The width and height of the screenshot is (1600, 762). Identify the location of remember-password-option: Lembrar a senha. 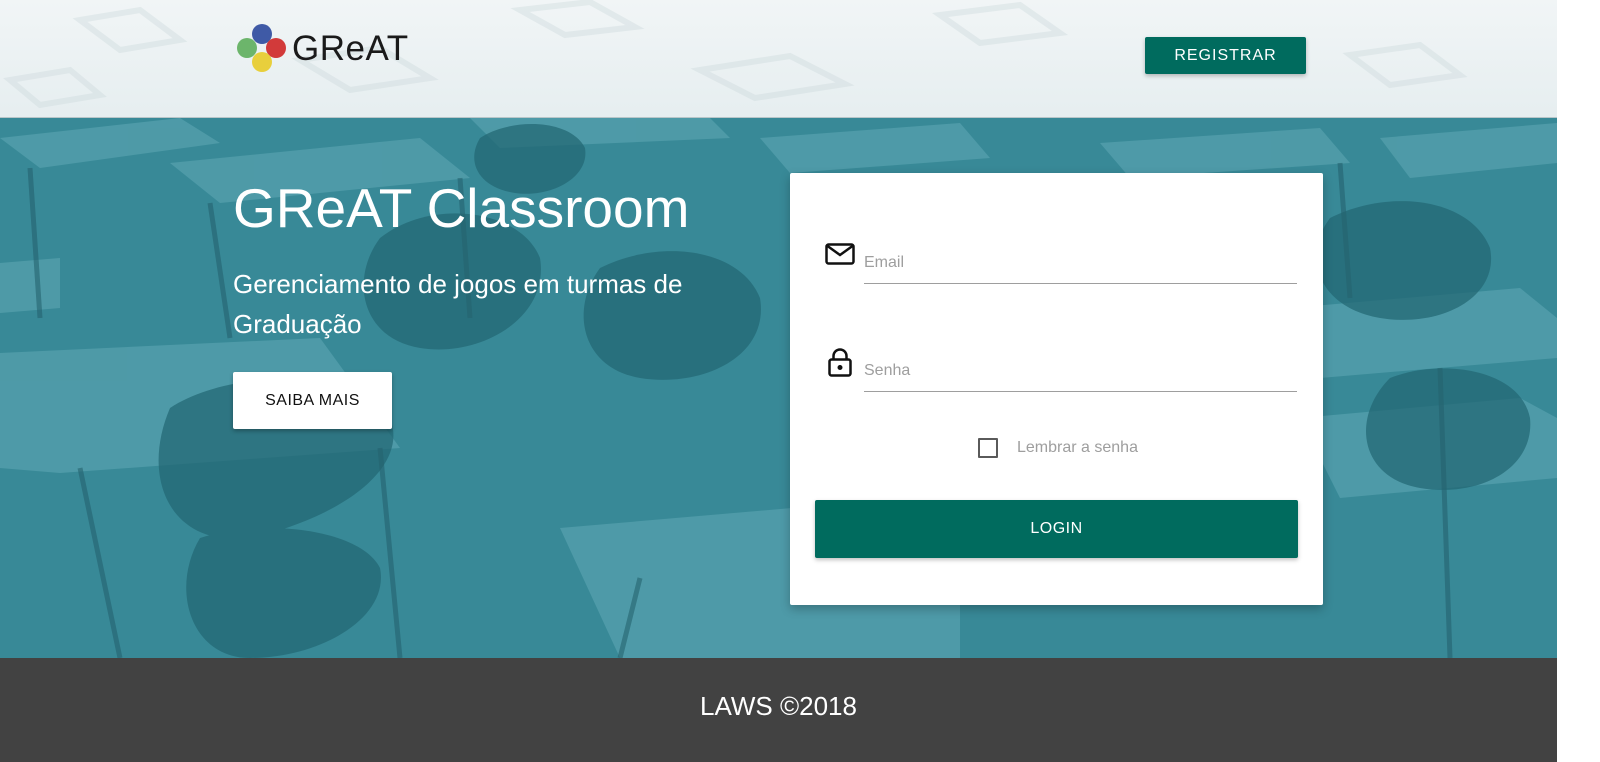
(1058, 448).